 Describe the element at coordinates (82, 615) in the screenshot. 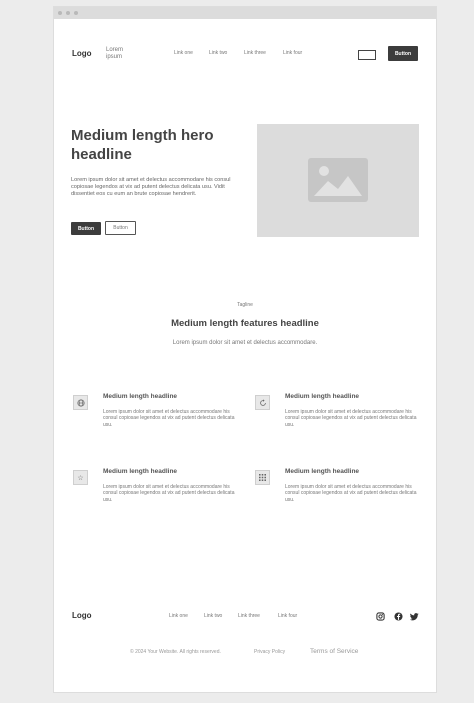

I see `footer-logo: Logo` at that location.